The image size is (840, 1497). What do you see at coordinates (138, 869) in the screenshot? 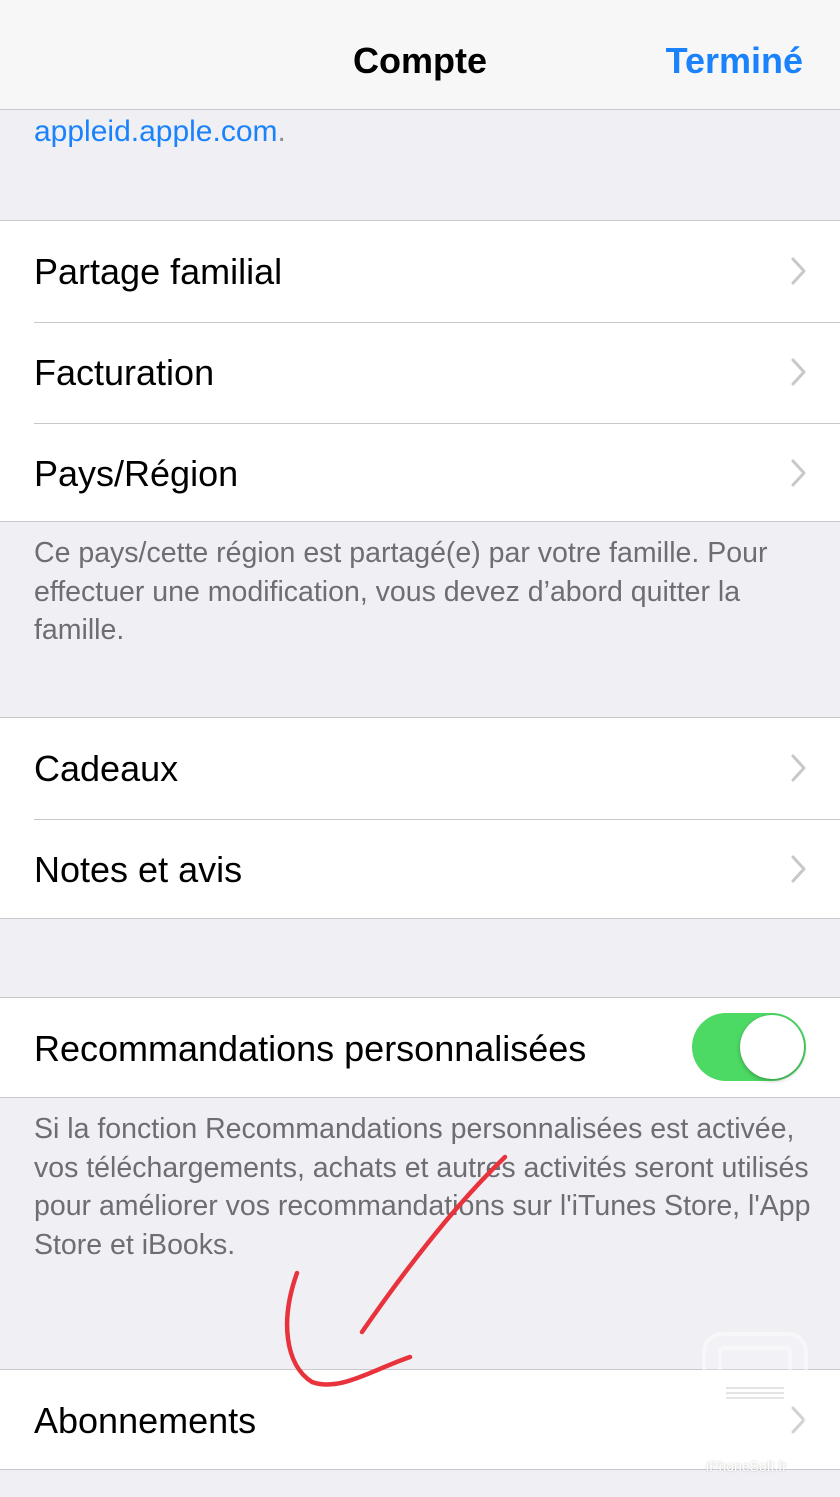
I see `row-label: Notes et avis` at bounding box center [138, 869].